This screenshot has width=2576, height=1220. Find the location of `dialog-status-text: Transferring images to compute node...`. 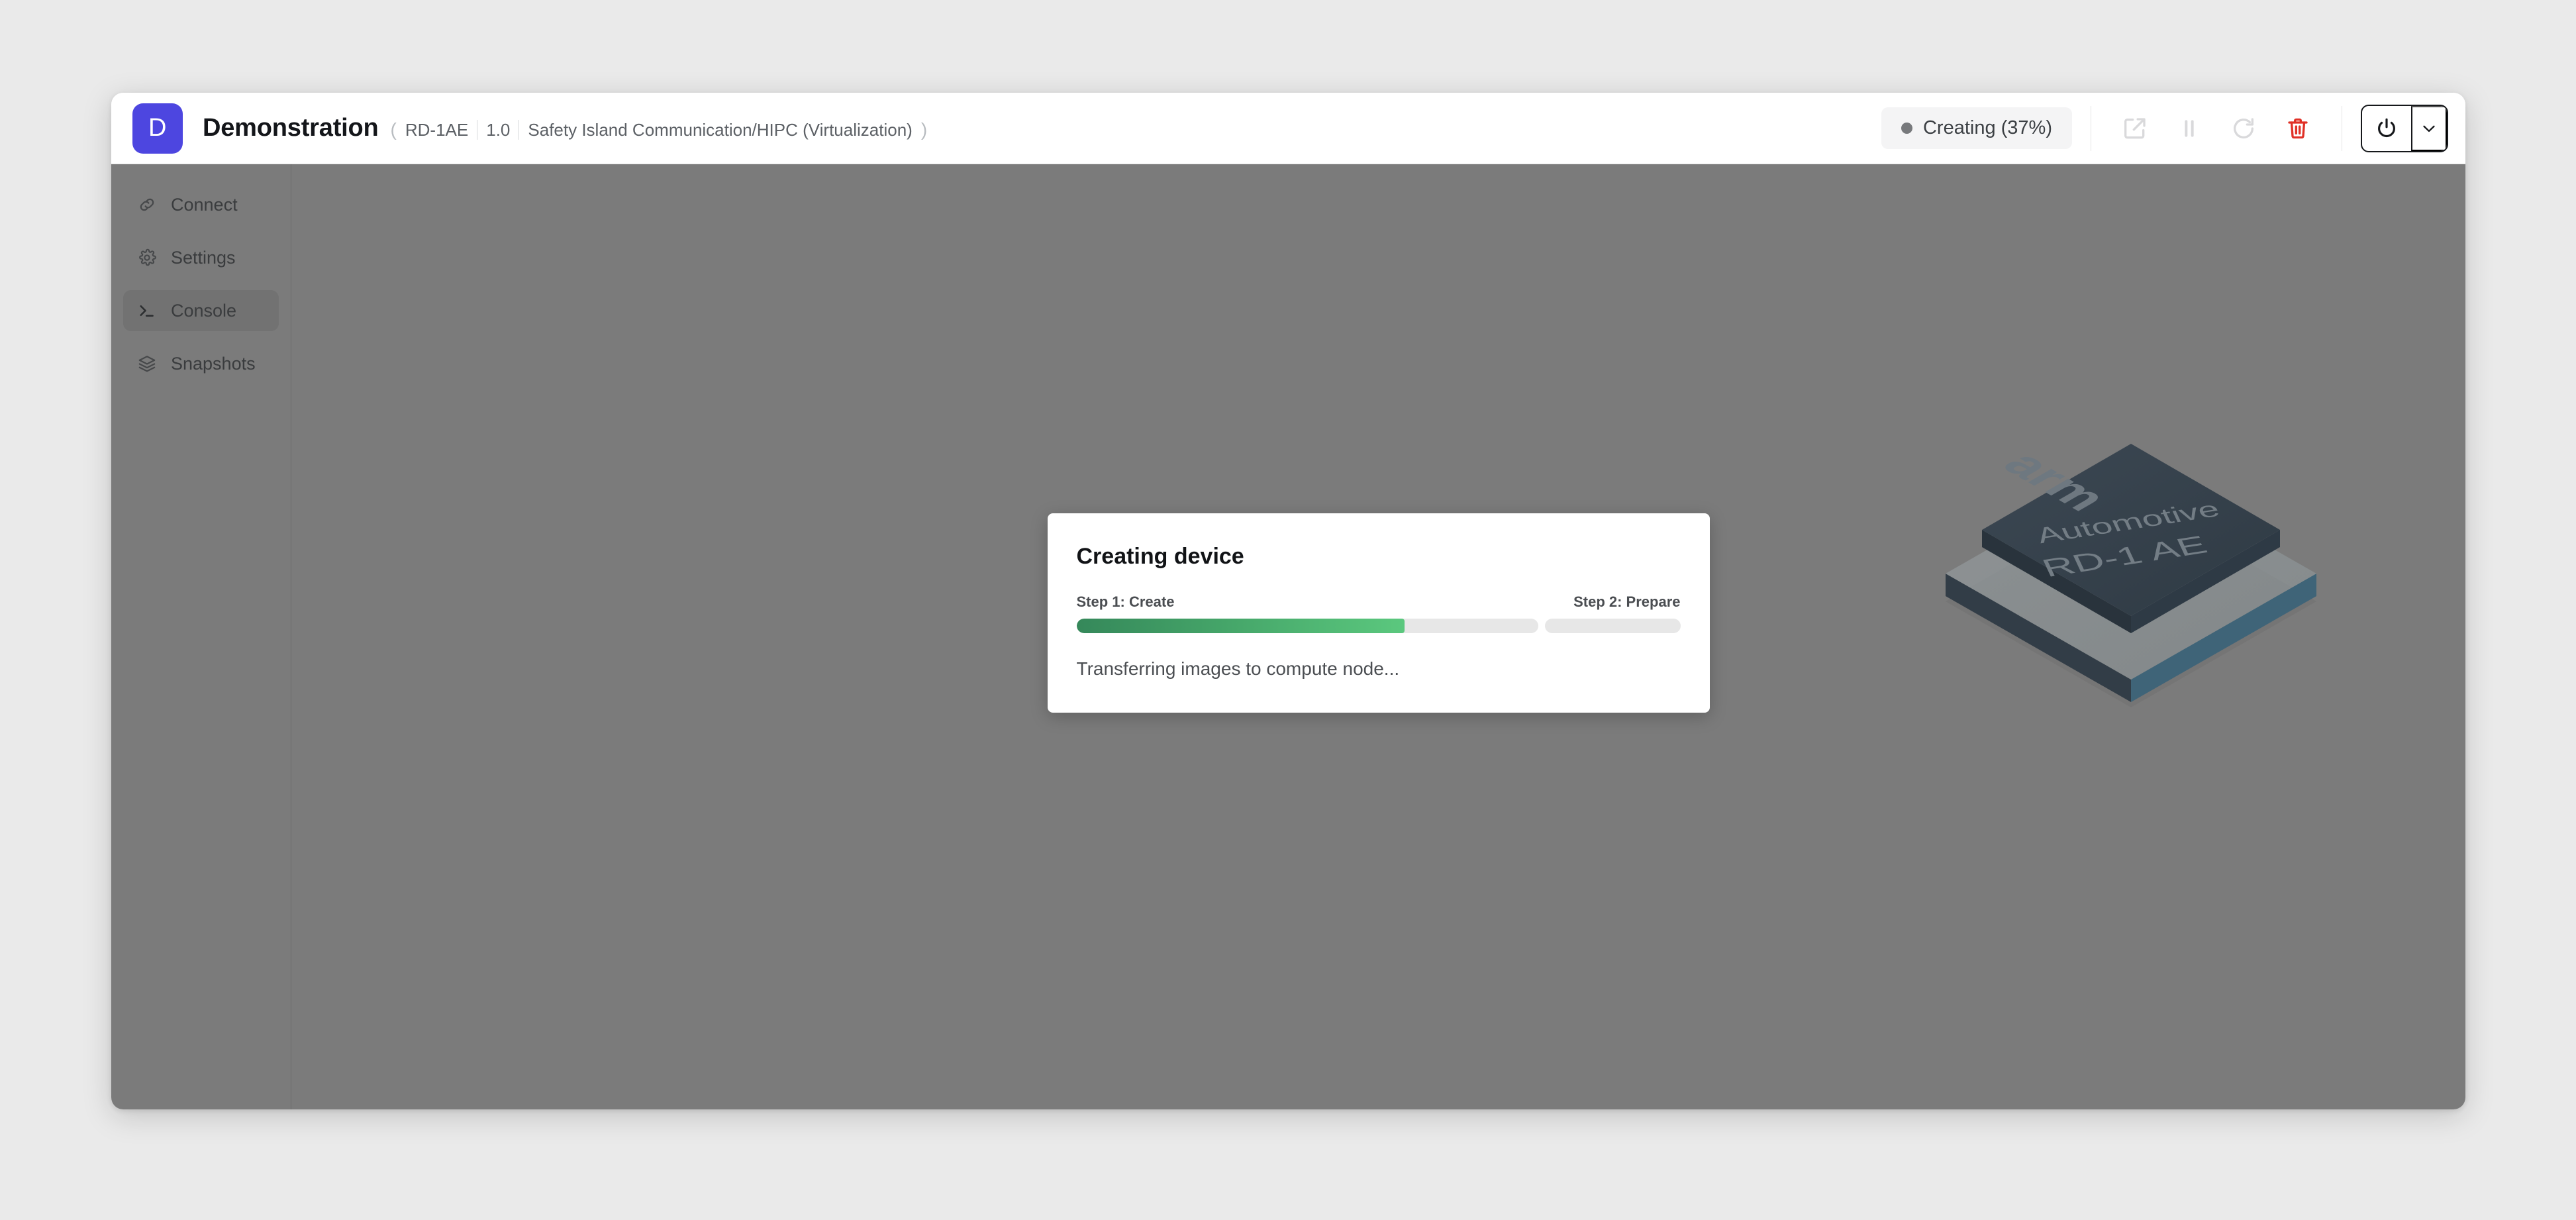

dialog-status-text: Transferring images to compute node... is located at coordinates (1238, 668).